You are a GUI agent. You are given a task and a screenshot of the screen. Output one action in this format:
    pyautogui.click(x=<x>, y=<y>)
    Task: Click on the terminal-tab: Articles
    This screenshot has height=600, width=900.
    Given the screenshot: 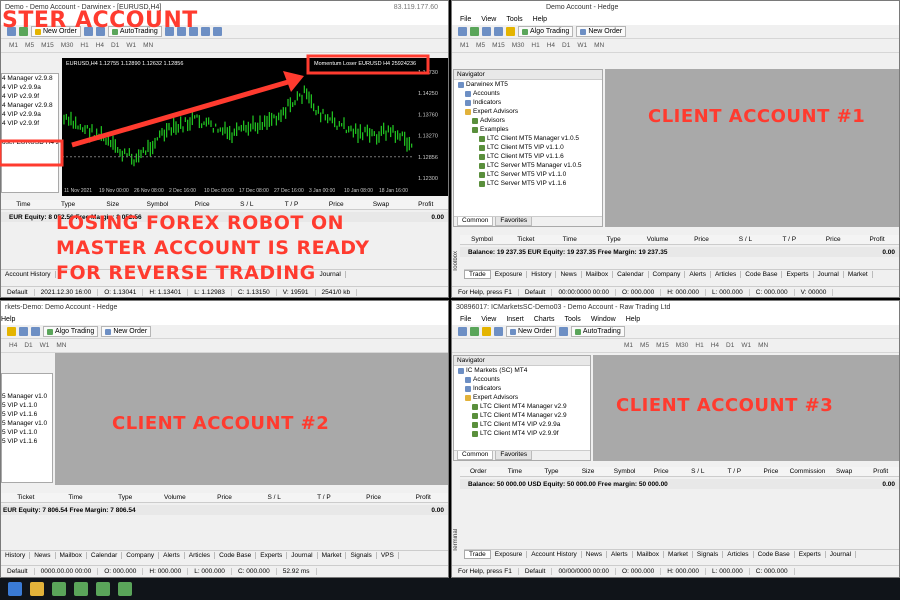 What is the action you would take?
    pyautogui.click(x=738, y=554)
    